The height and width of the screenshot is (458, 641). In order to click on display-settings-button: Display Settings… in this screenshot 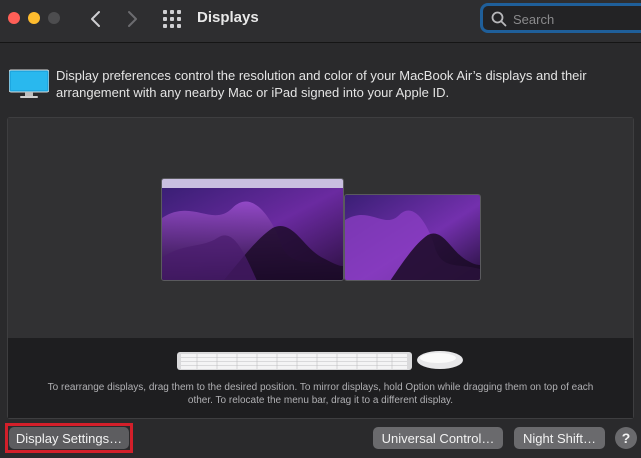, I will do `click(69, 438)`.